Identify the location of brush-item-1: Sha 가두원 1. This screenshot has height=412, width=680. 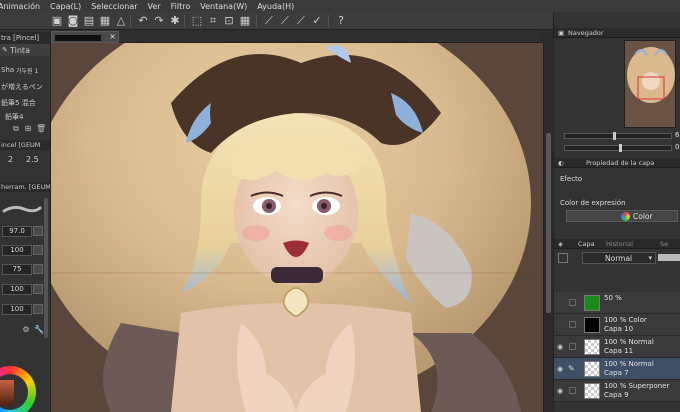
(25, 71).